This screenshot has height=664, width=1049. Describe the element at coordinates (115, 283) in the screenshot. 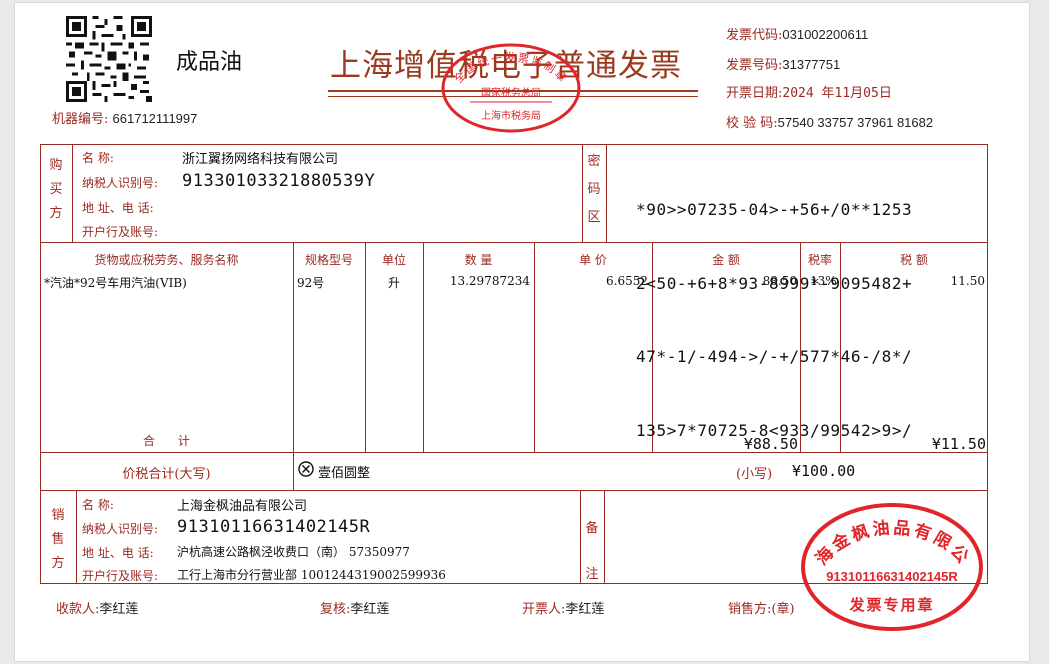

I see `item-name: *汽油*92号车用汽油(VIB)` at that location.